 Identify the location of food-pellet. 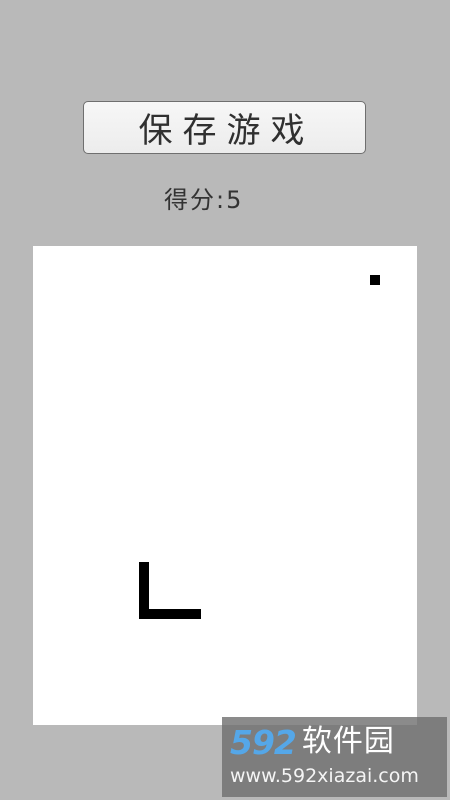
(375, 280).